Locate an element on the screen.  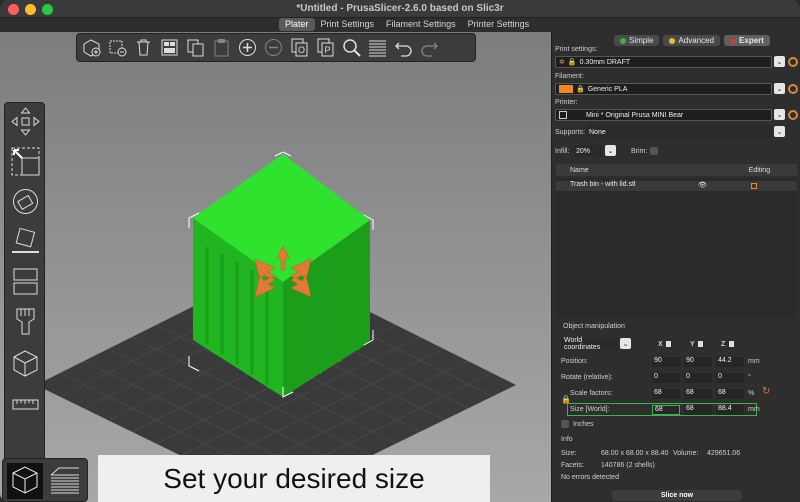
list-item: Trash bin - with lid.stl 👁 is located at coordinates (676, 186).